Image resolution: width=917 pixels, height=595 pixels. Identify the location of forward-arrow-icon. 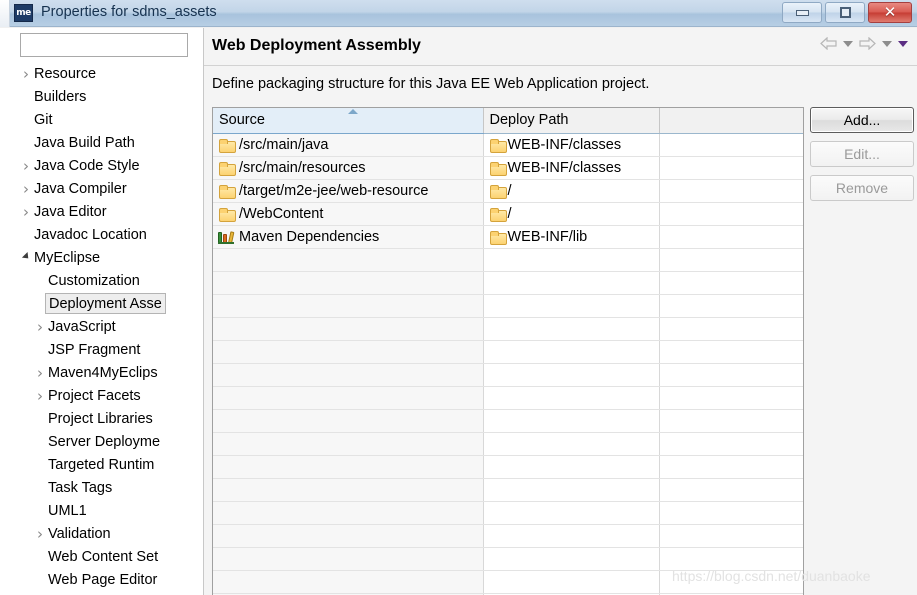
(867, 43).